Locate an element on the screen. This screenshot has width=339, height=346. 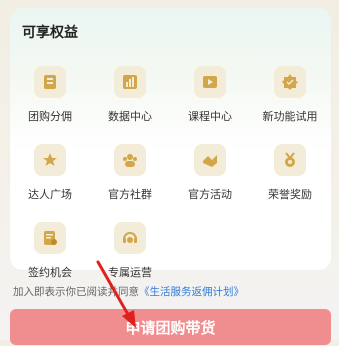
benefit-official-community: 官方社群 is located at coordinates (130, 173).